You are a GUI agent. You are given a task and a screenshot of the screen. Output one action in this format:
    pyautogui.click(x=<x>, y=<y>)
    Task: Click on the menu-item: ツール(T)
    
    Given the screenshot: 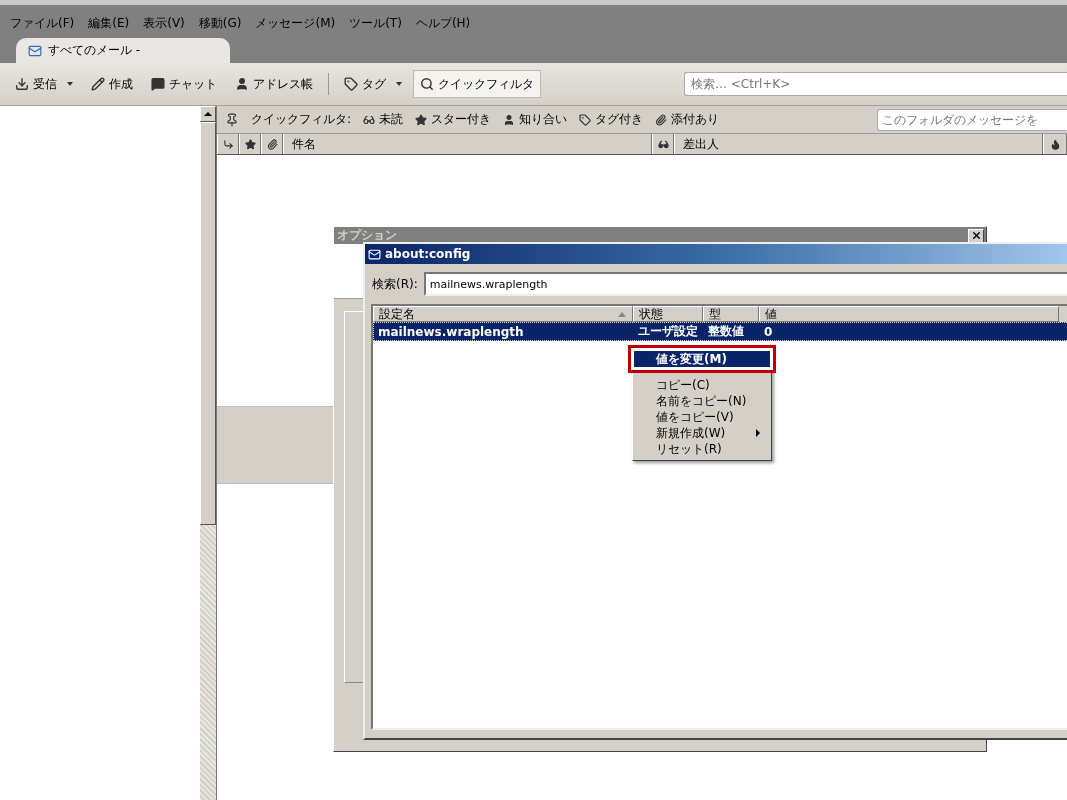 What is the action you would take?
    pyautogui.click(x=375, y=24)
    